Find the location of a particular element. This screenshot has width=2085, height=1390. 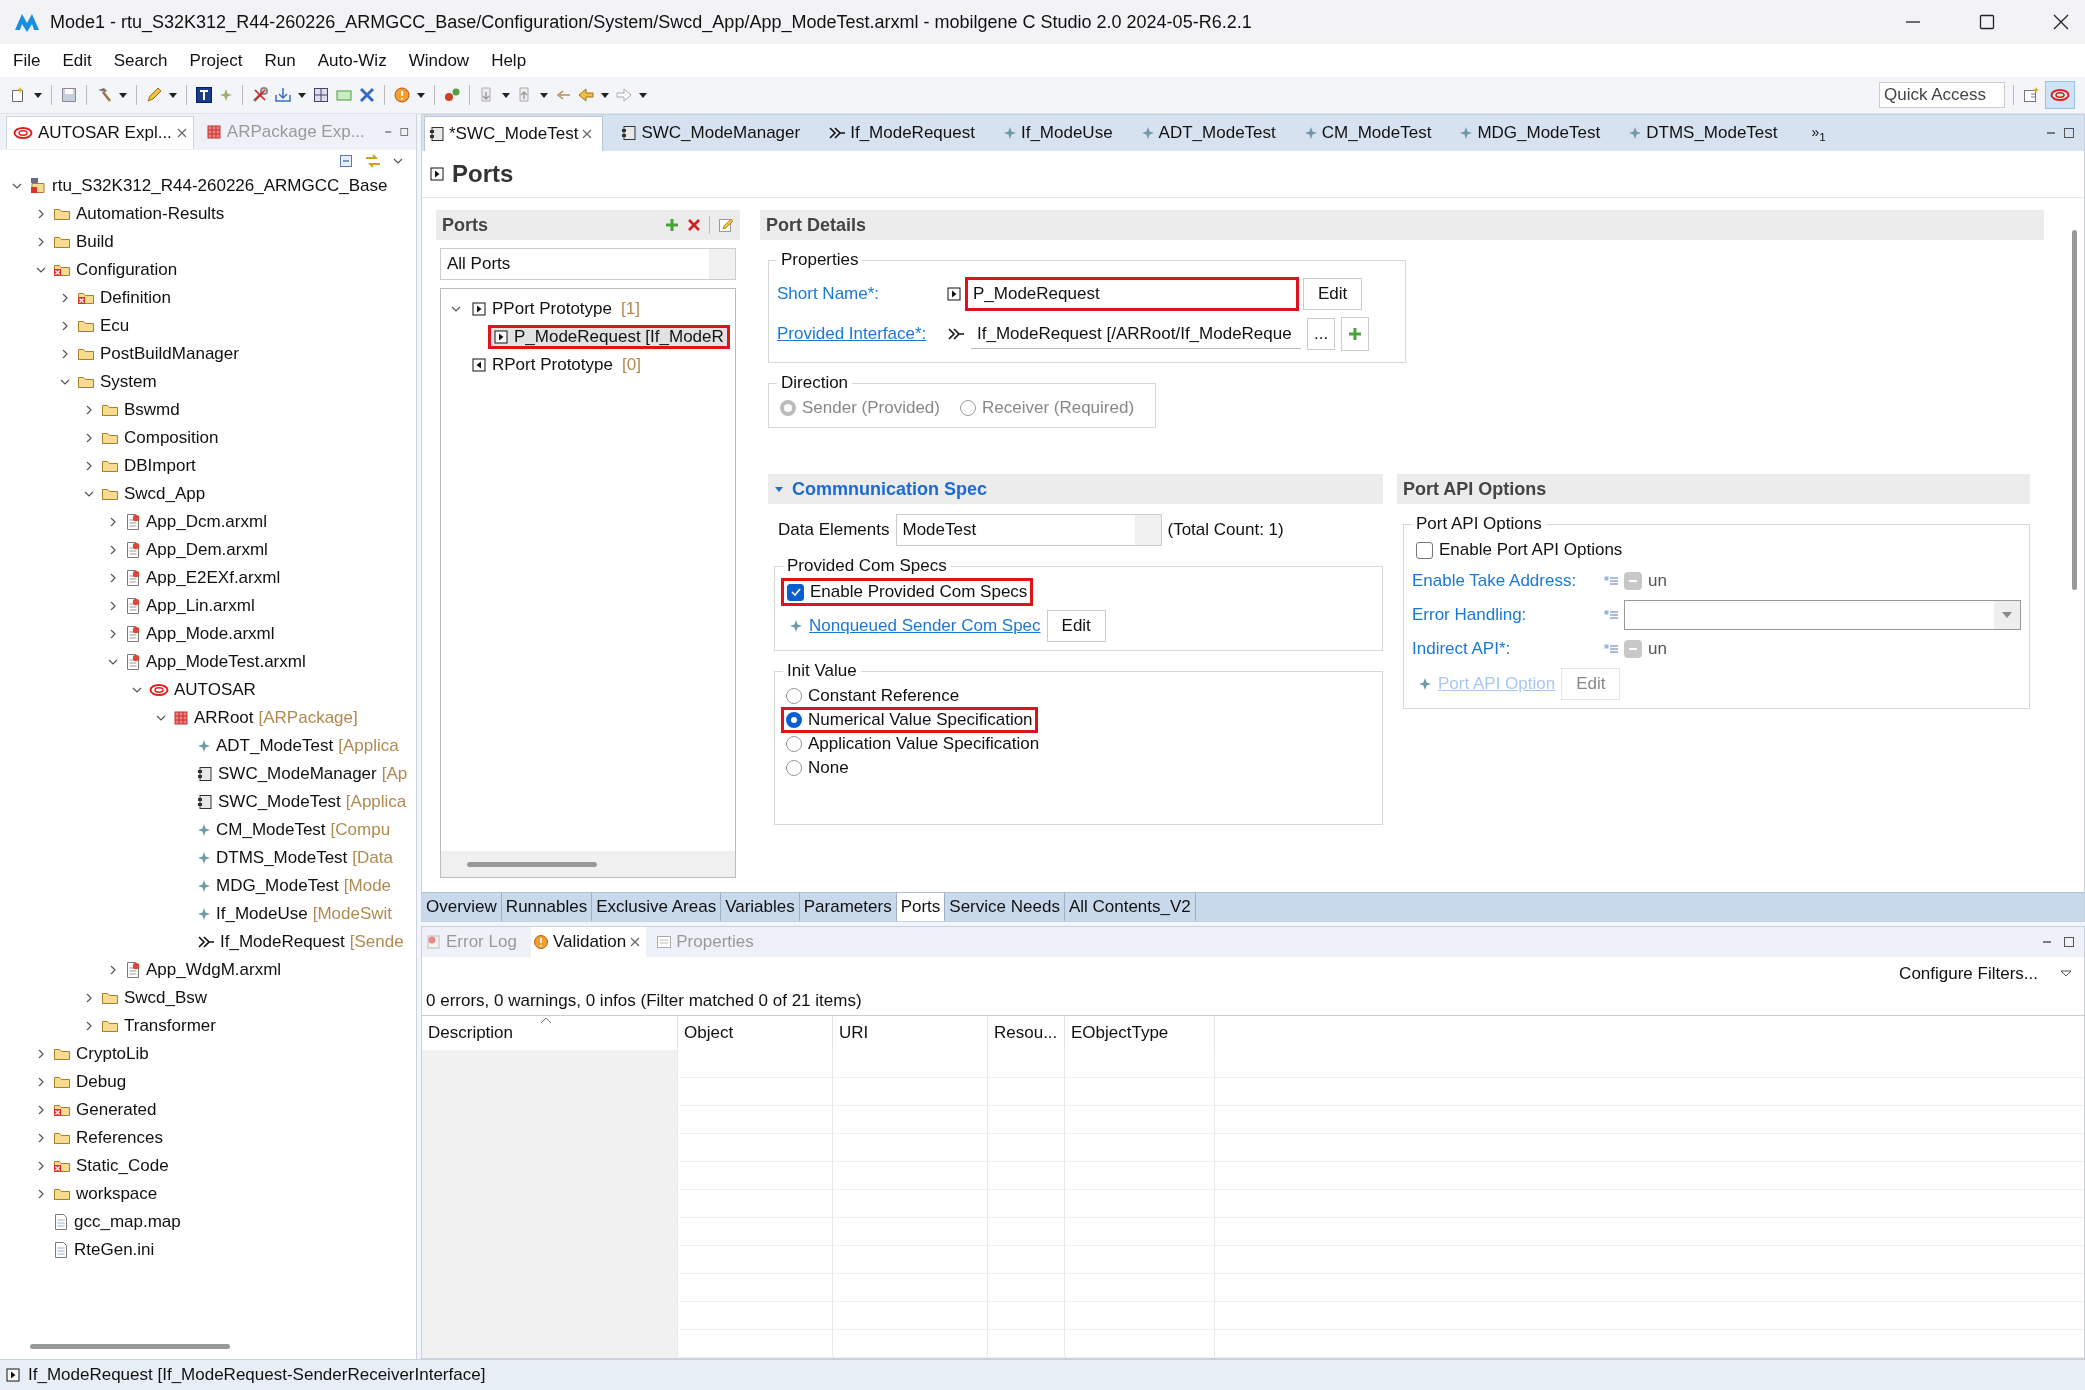

section-title: Ports is located at coordinates (465, 225).